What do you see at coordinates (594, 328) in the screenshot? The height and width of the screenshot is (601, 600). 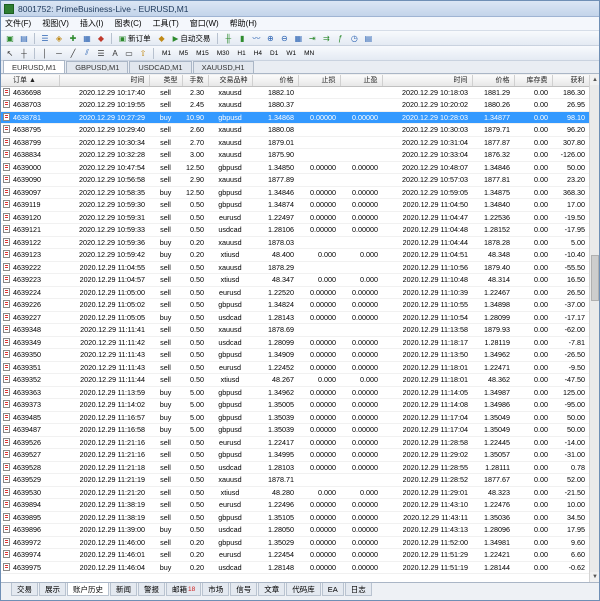 I see `vertical-scrollbar: ▲ ▼` at bounding box center [594, 328].